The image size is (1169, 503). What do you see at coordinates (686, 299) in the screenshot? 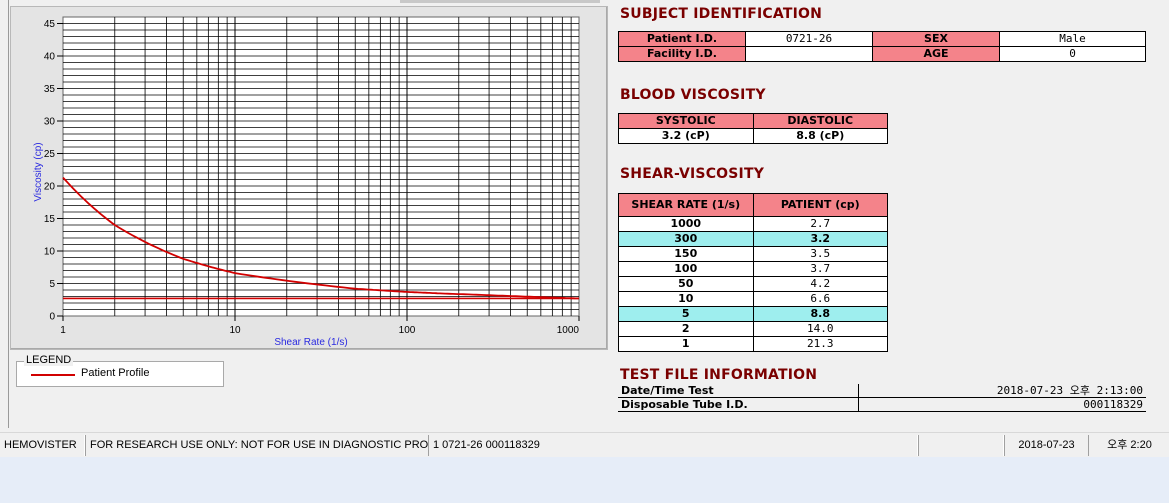
I see `shear-rate-cell: 10` at bounding box center [686, 299].